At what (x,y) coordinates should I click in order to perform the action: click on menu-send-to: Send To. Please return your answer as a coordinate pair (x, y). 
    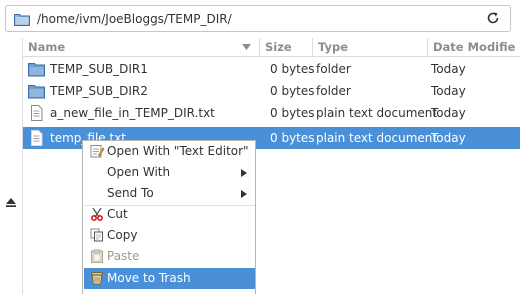
    Looking at the image, I should click on (169, 193).